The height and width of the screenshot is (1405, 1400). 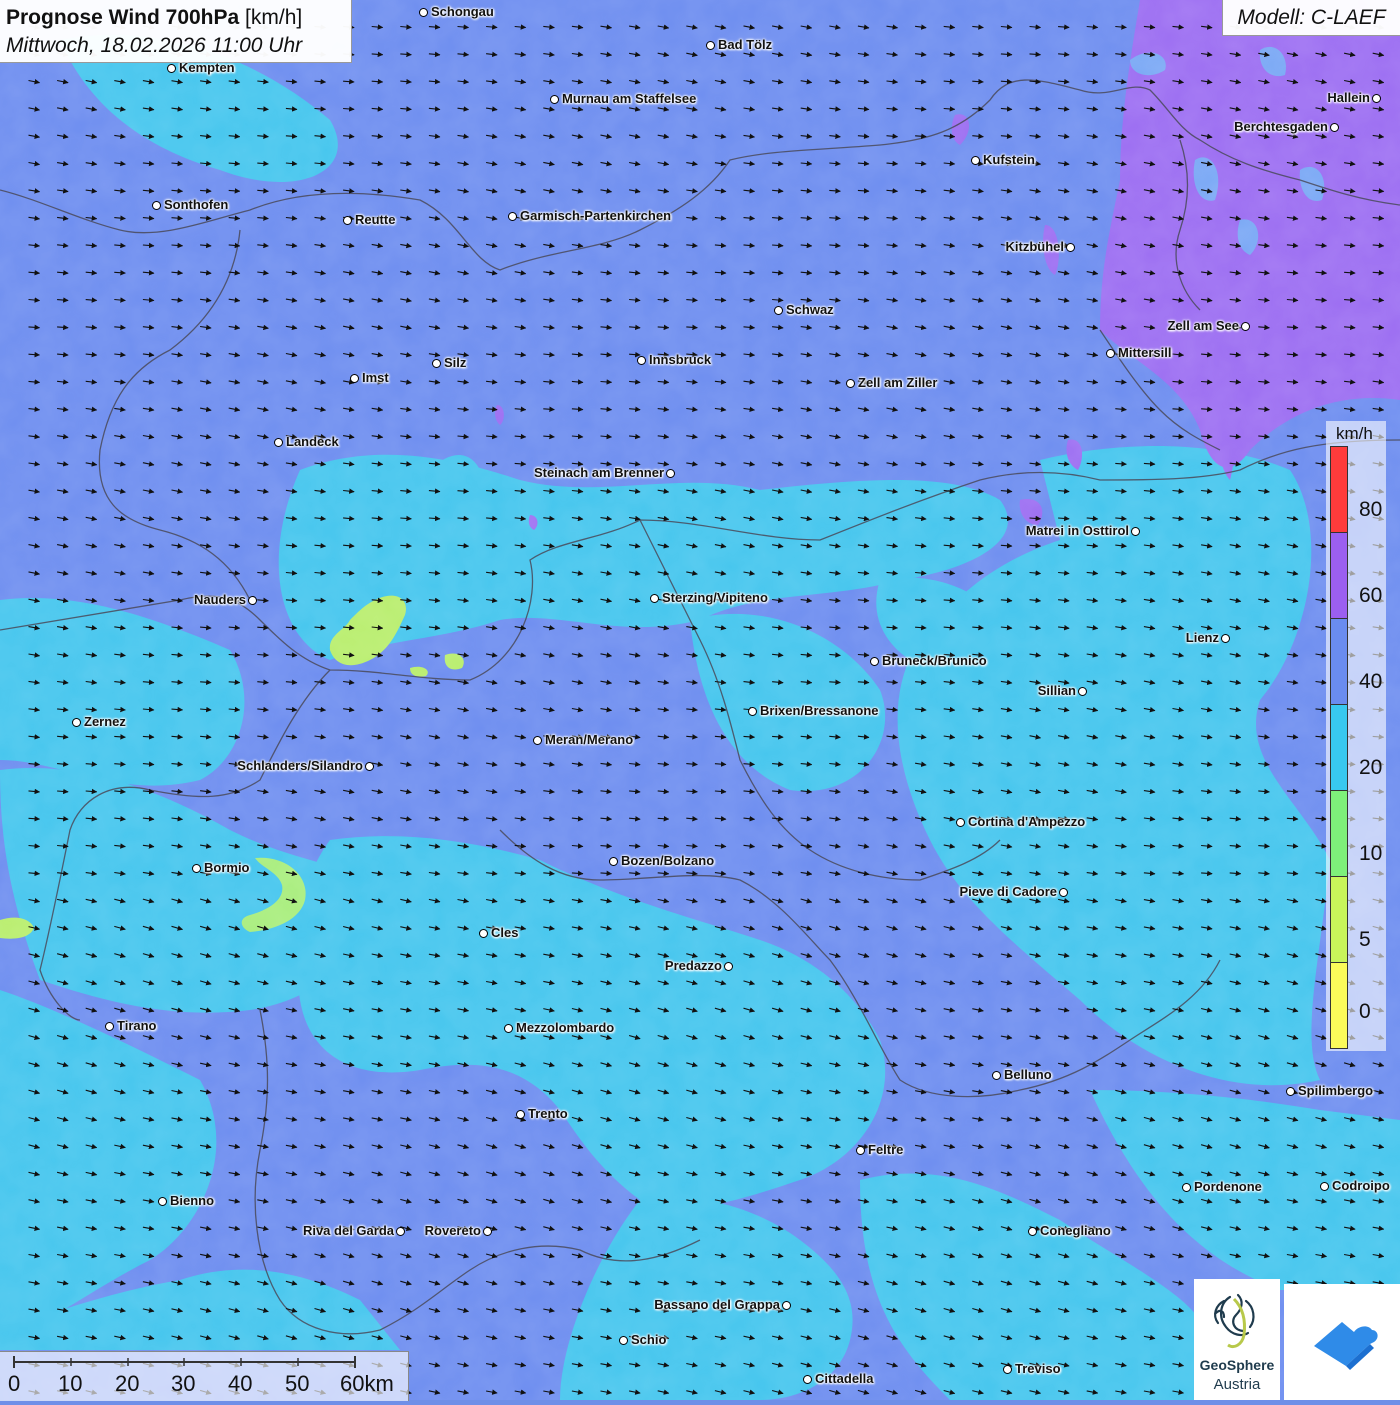 I want to click on city-label: Kufstein, so click(x=1009, y=159).